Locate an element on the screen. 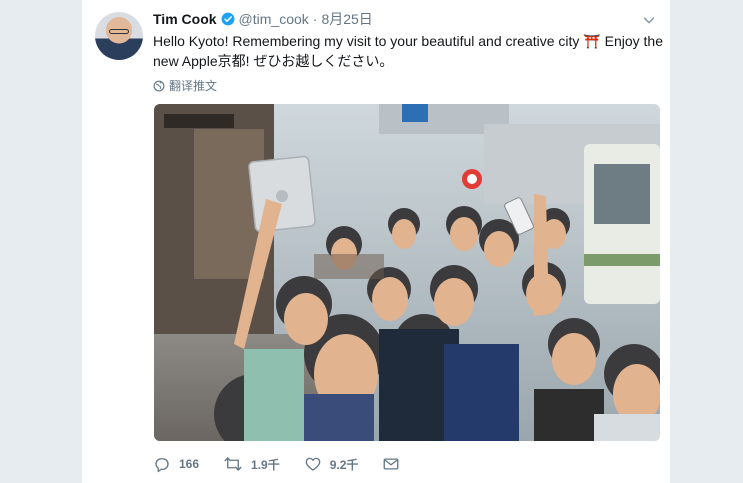 The height and width of the screenshot is (483, 743). translate-label: 翻译推文 is located at coordinates (193, 86).